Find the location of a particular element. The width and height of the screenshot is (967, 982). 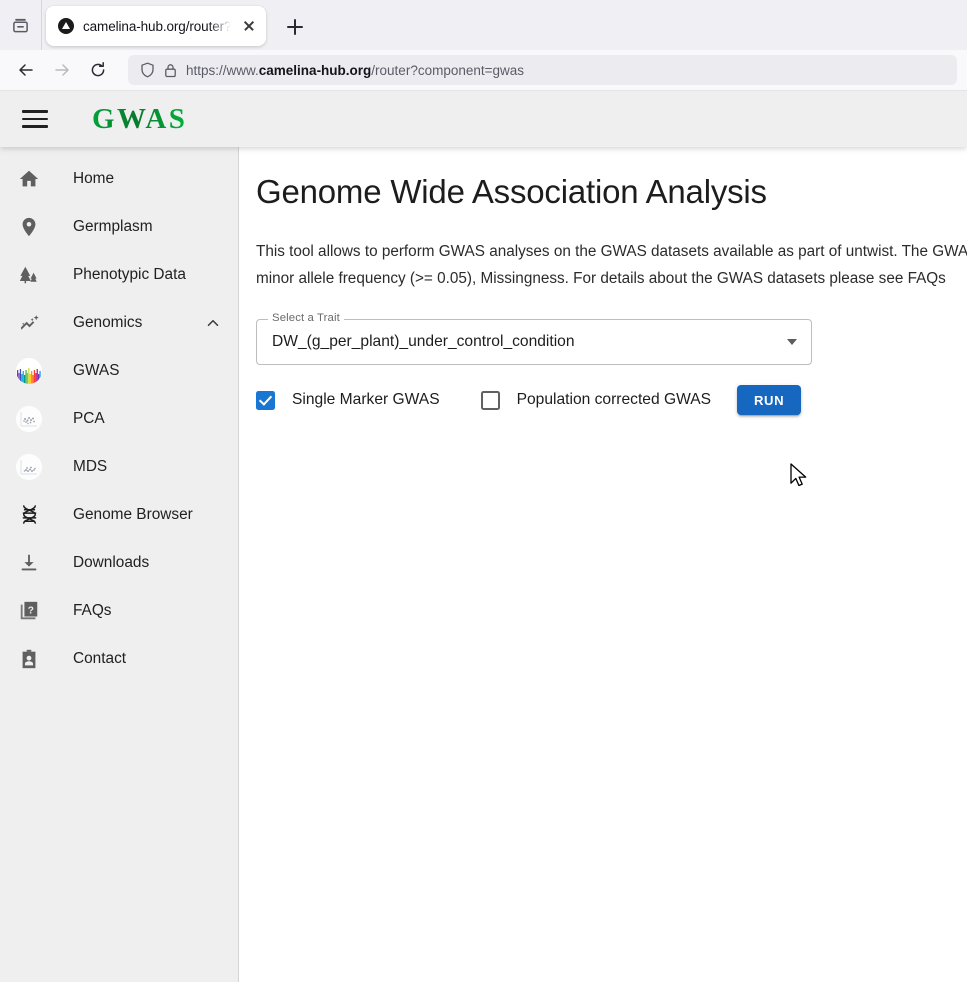

reload-button is located at coordinates (98, 70).